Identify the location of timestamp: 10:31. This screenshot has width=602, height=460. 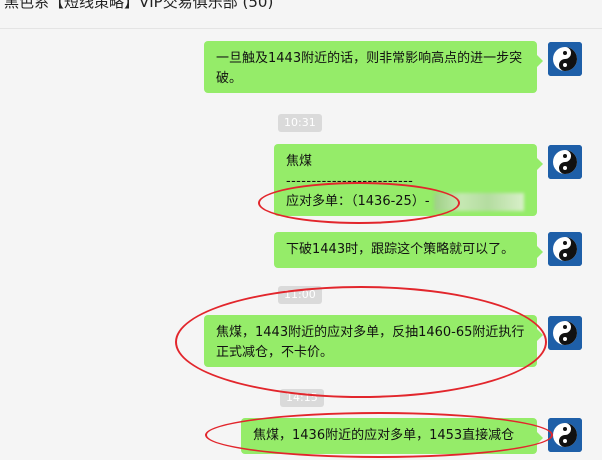
(300, 123).